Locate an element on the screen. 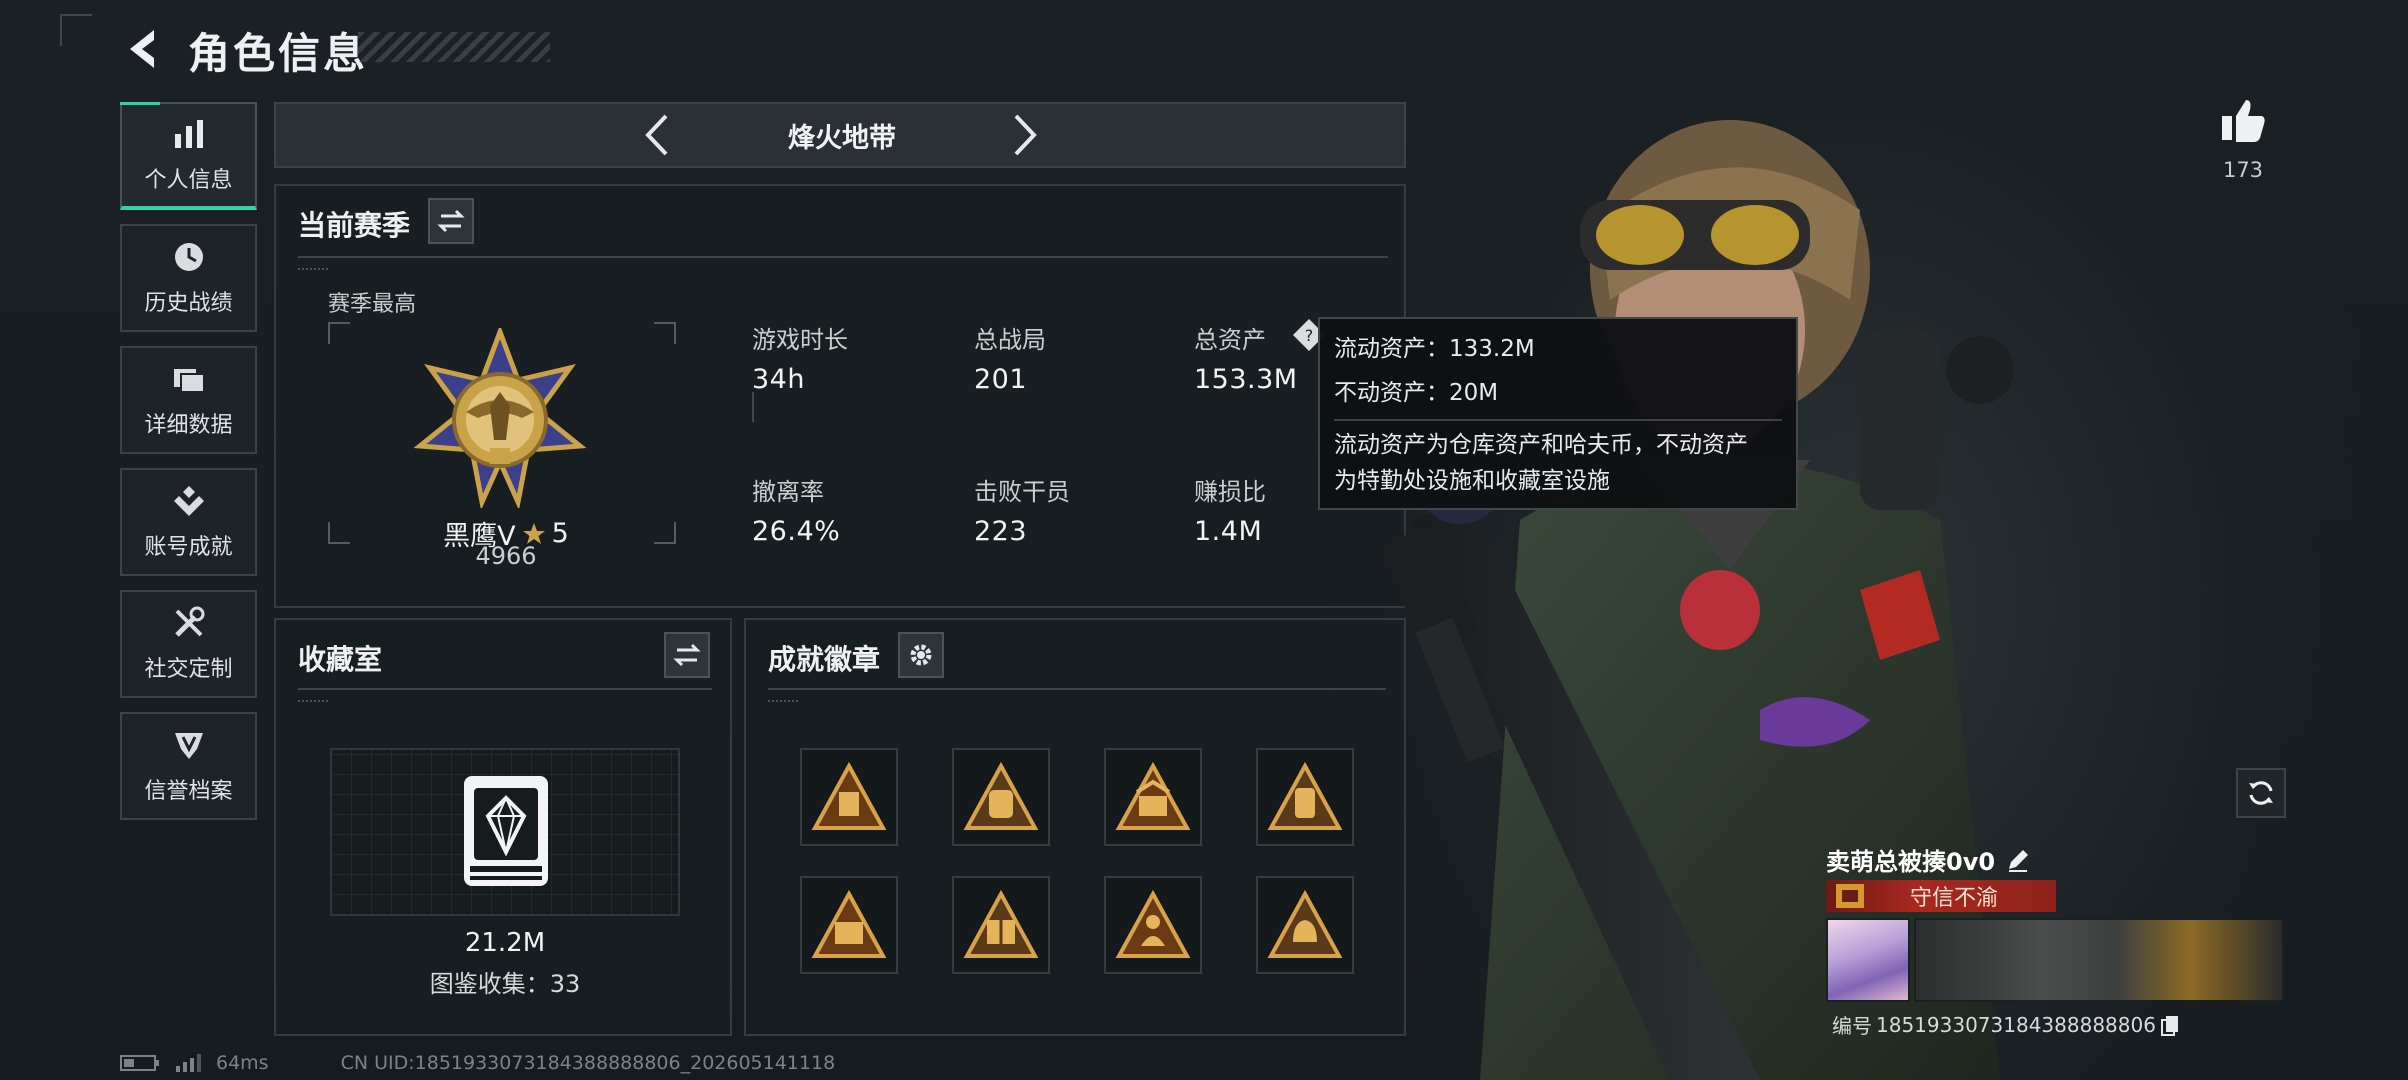 This screenshot has width=2408, height=1080. honor-emblem-icon is located at coordinates (1850, 896).